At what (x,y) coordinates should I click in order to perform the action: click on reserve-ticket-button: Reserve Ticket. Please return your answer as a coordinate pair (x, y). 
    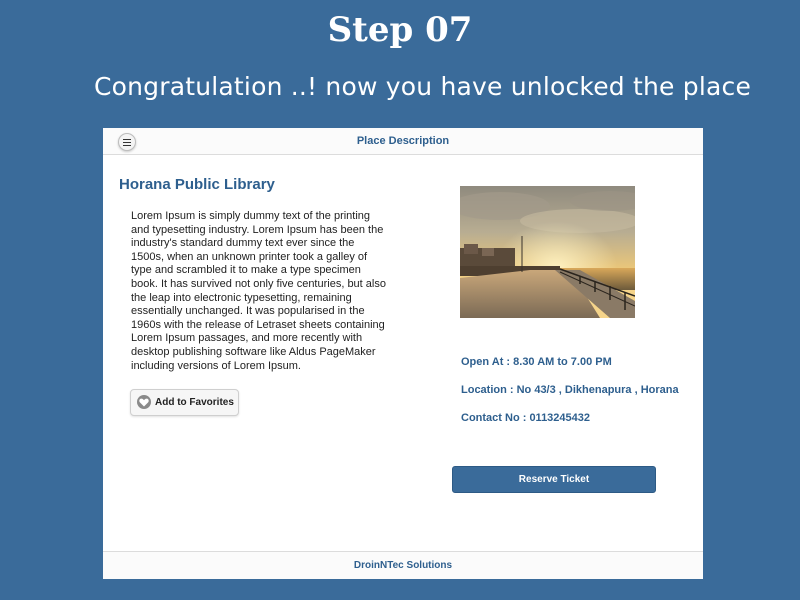
    Looking at the image, I should click on (554, 479).